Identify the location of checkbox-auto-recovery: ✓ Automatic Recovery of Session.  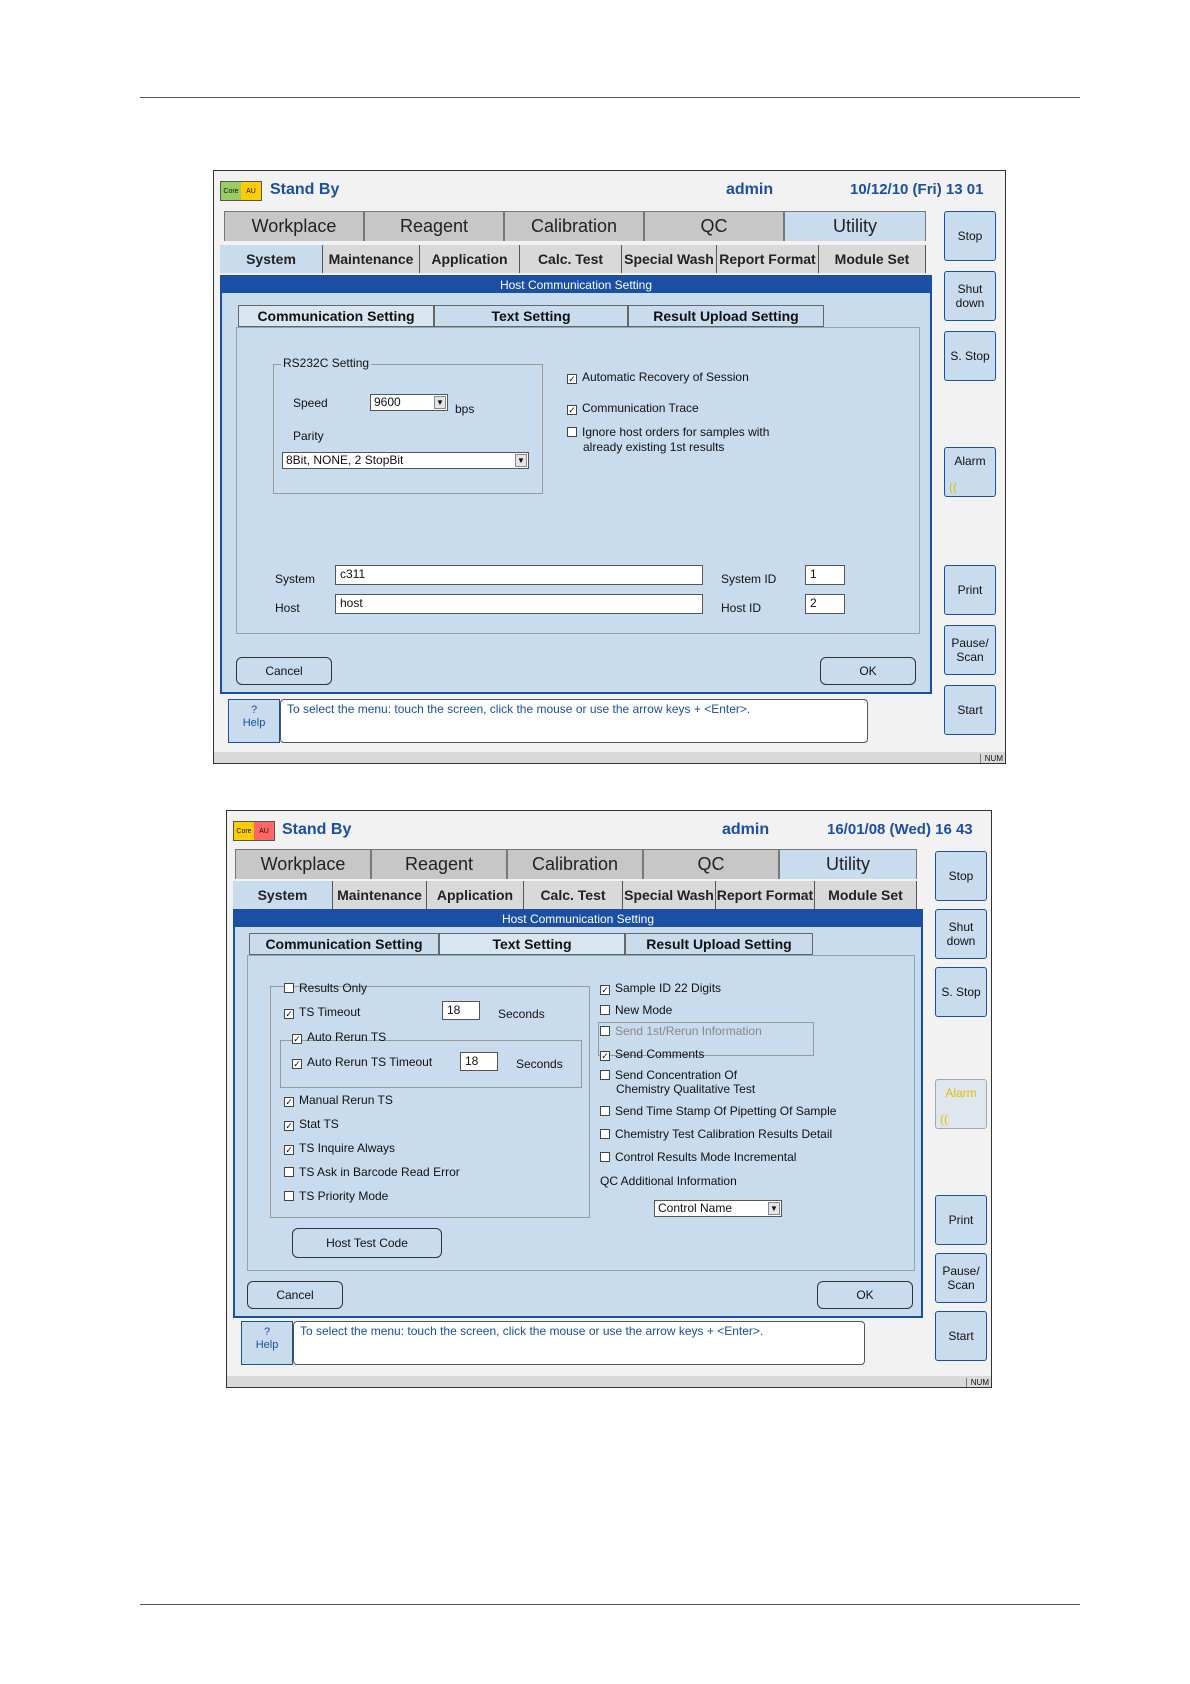
(658, 377).